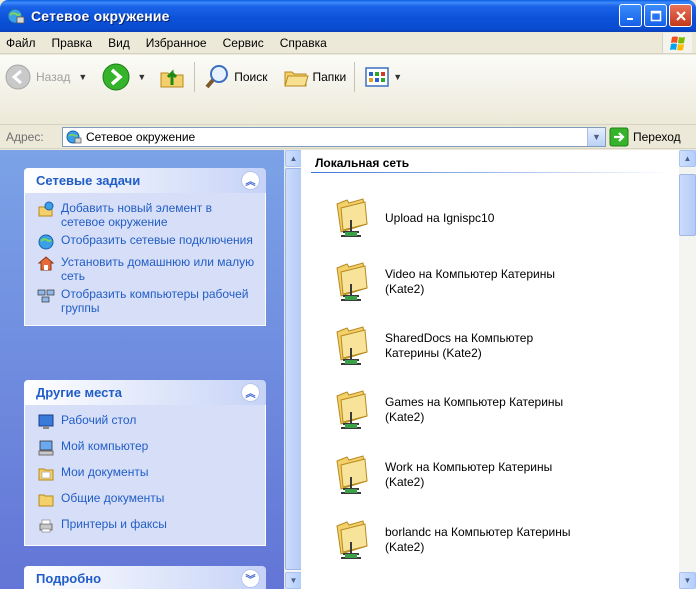  What do you see at coordinates (176, 43) in the screenshot?
I see `menu-favorites: Избранное` at bounding box center [176, 43].